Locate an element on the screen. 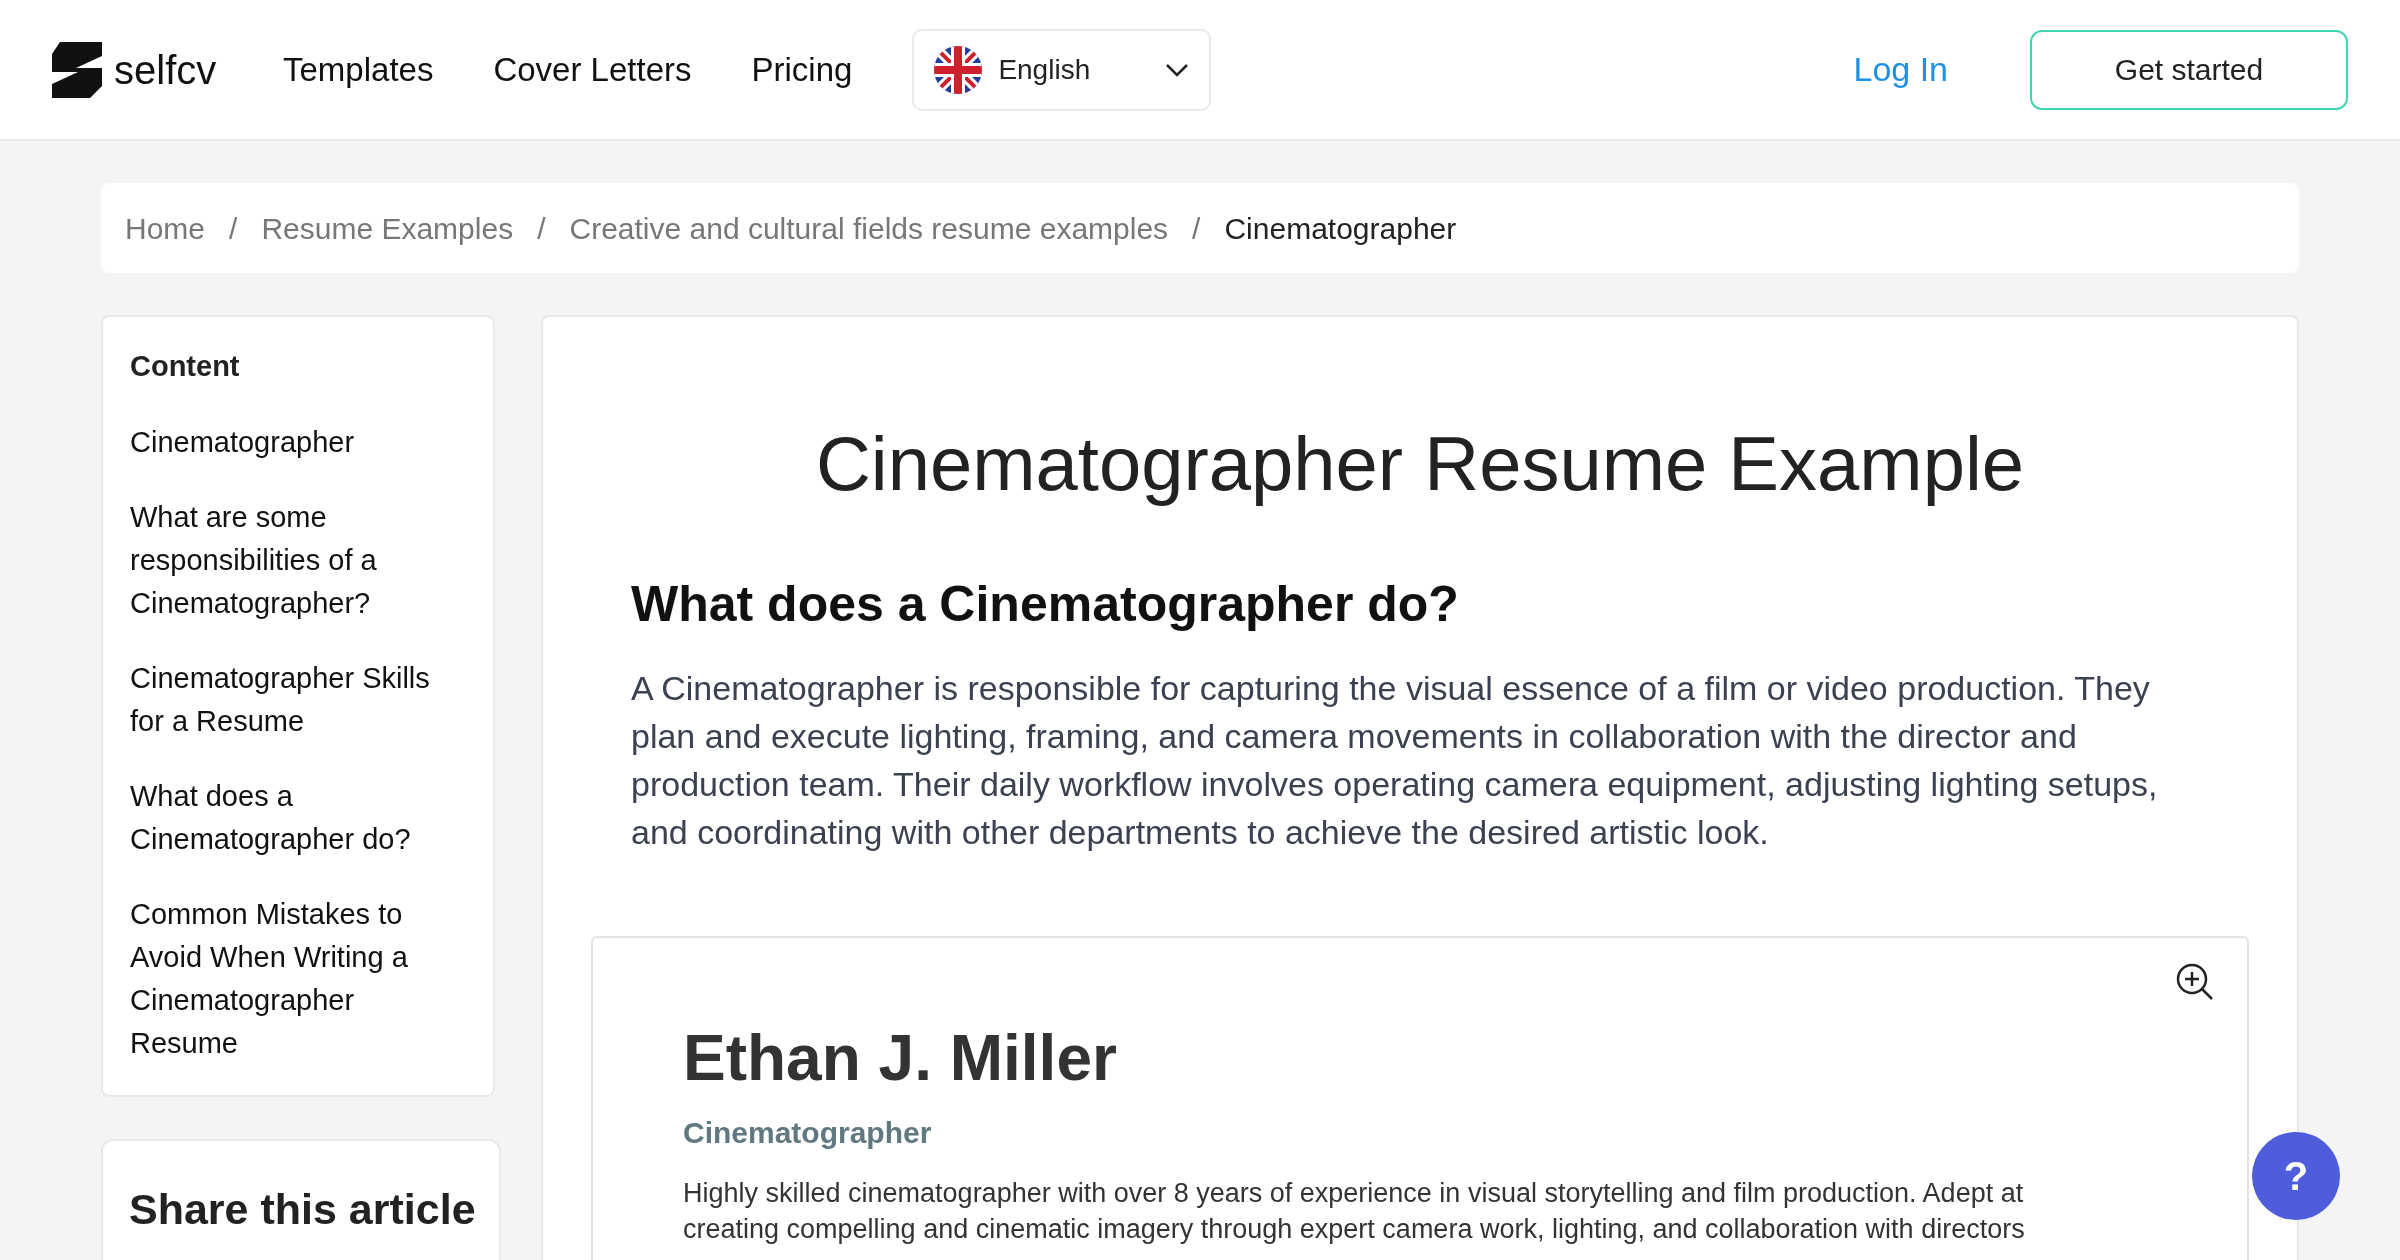 The width and height of the screenshot is (2400, 1260). language-dropdown: English is located at coordinates (1062, 69).